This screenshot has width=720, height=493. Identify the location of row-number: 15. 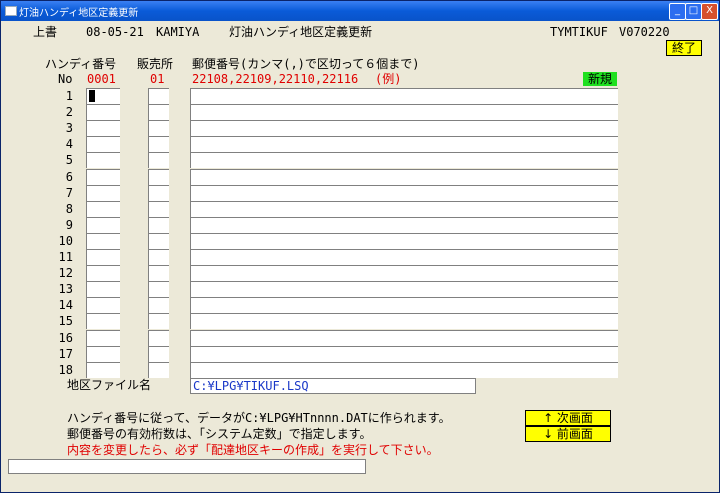
(65, 321).